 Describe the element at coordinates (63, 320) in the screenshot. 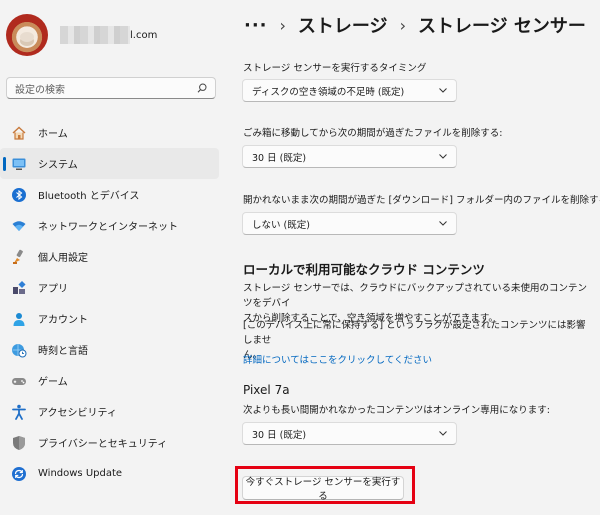

I see `sidebar-item-label: アカウント` at that location.